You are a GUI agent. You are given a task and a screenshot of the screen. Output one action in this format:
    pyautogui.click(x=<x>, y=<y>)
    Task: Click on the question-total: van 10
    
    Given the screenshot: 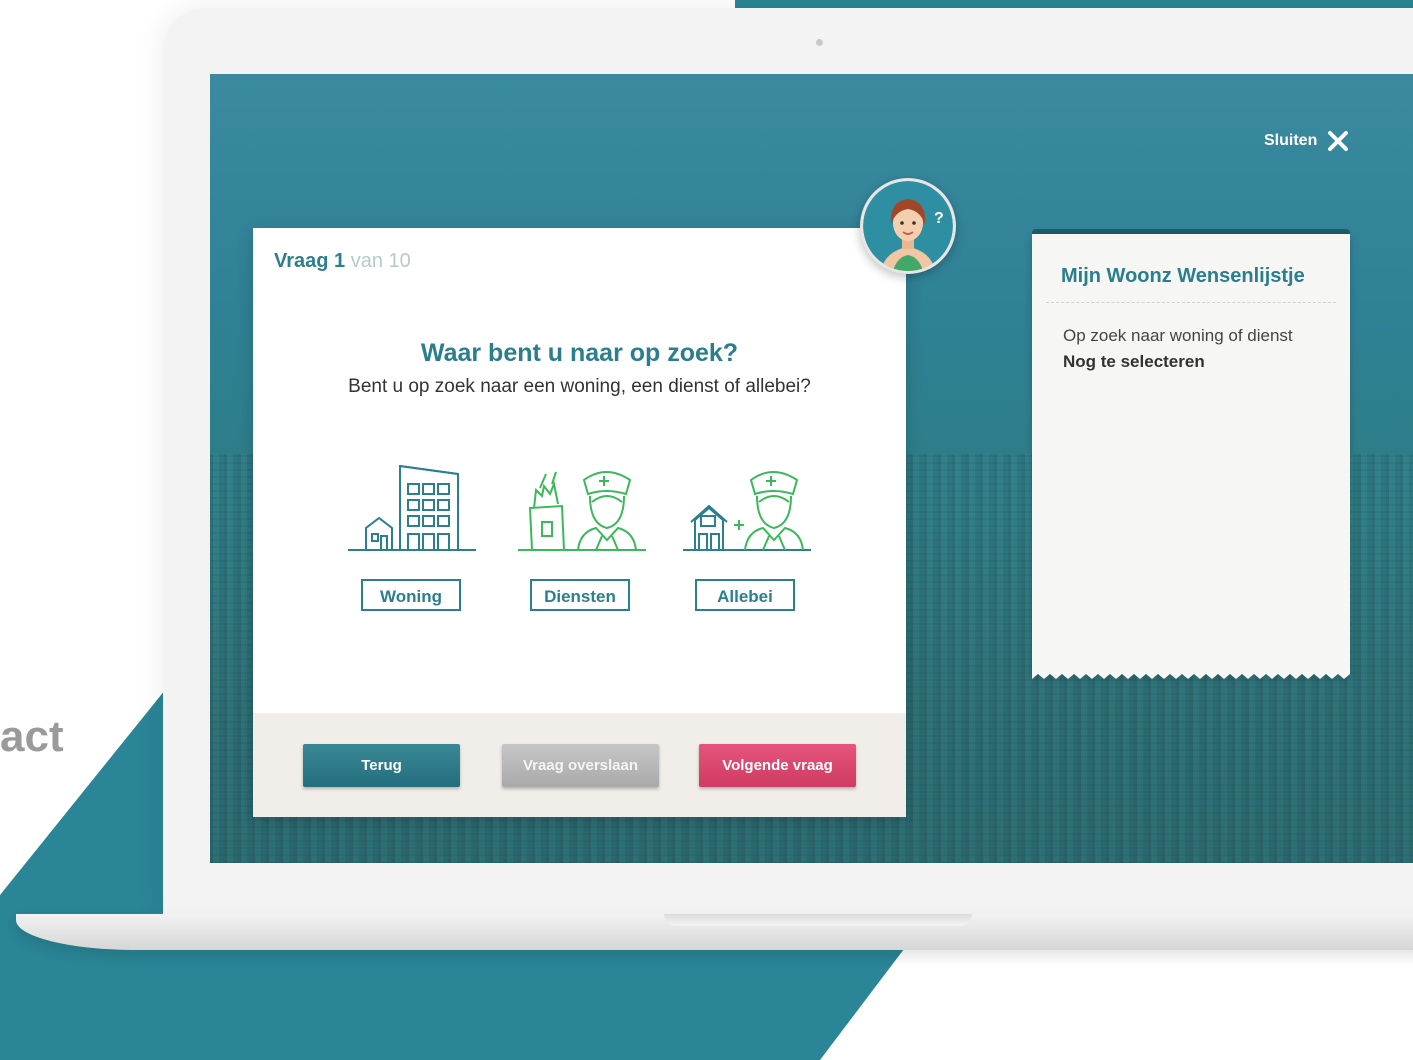 What is the action you would take?
    pyautogui.click(x=380, y=261)
    